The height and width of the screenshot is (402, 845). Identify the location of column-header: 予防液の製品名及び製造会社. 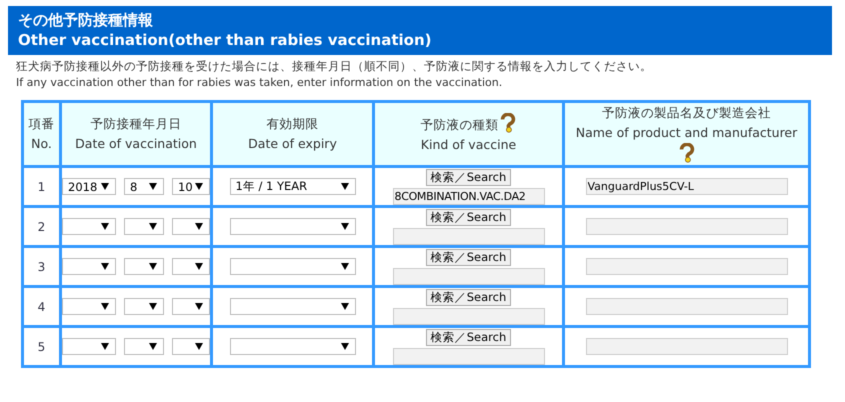
(686, 112).